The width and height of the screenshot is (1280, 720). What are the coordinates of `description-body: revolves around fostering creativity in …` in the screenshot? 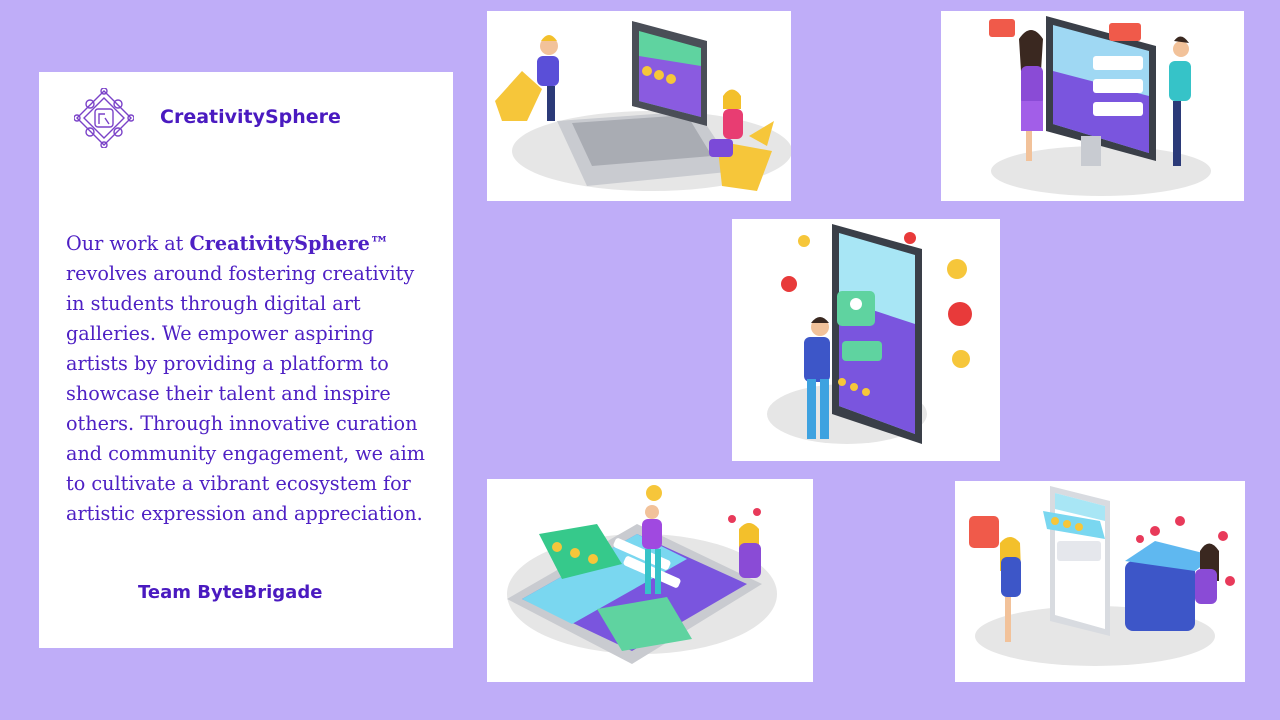 It's located at (245, 393).